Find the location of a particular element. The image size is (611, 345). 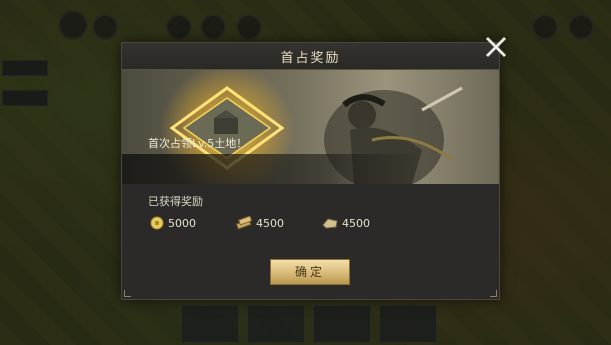

reward-item-stone: 4500 is located at coordinates (346, 223).